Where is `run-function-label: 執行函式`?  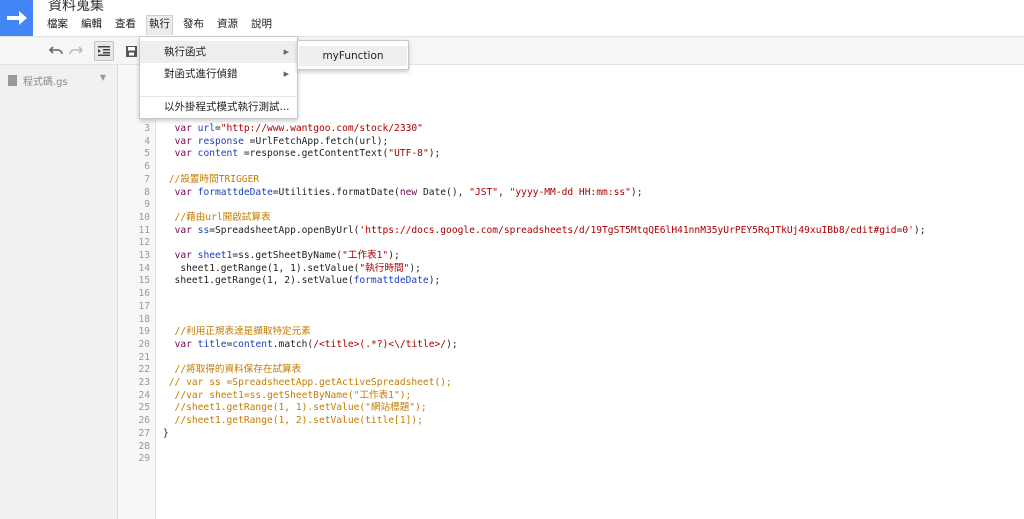 run-function-label: 執行函式 is located at coordinates (185, 52).